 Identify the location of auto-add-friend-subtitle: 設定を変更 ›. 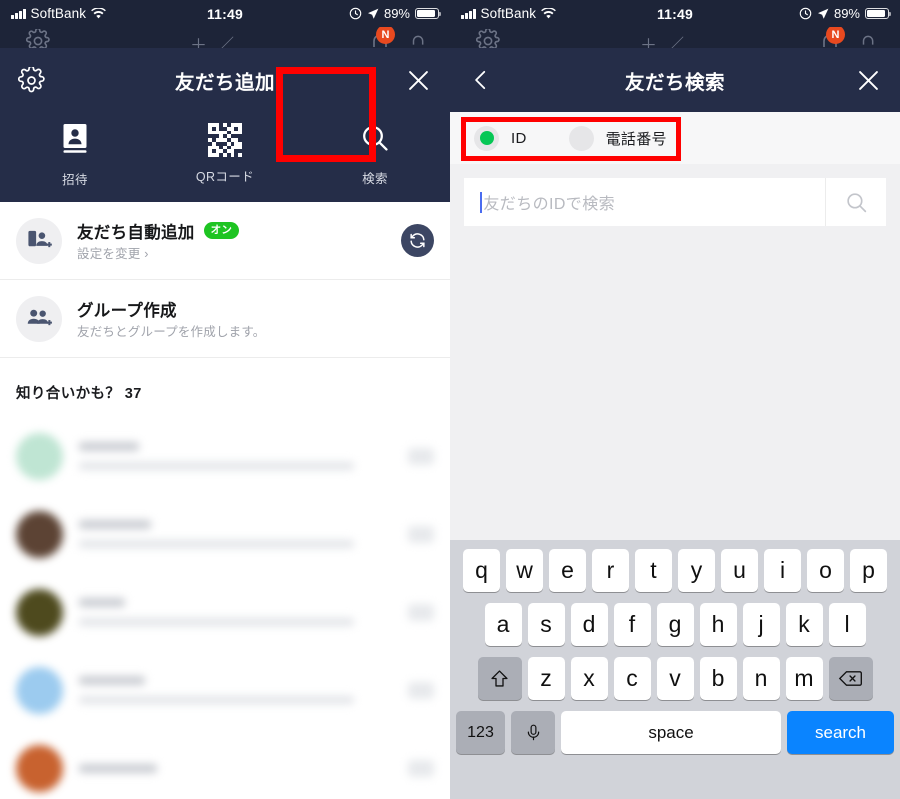
(113, 254).